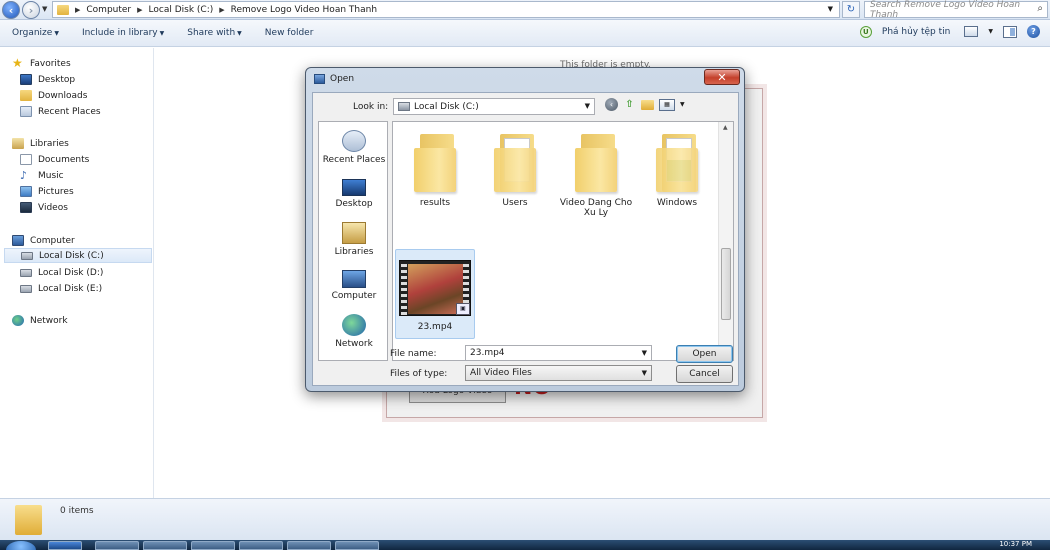 This screenshot has height=550, width=1050. Describe the element at coordinates (65, 545) in the screenshot. I see `taskbar-browser-button` at that location.